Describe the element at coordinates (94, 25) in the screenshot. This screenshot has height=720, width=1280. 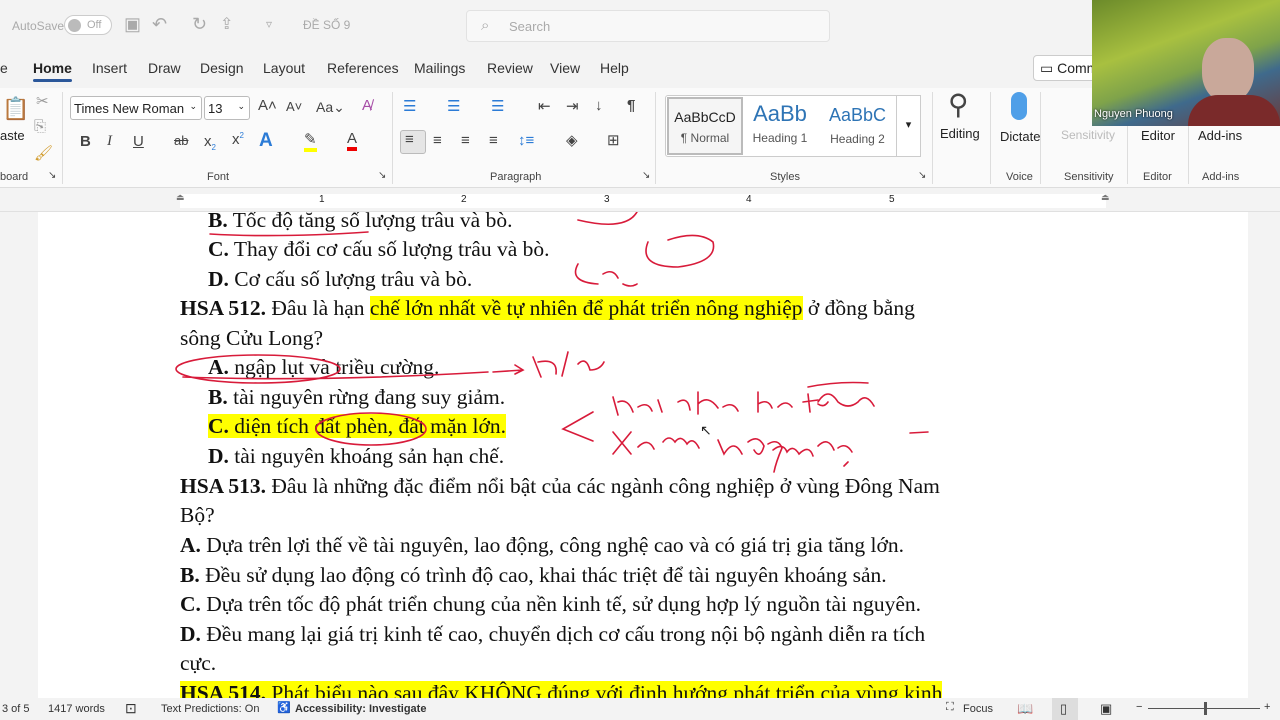
I see `autosave-state: Off` at that location.